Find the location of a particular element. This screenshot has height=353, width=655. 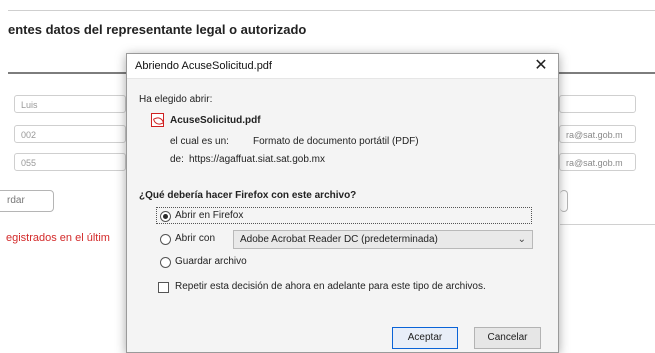

top-divider is located at coordinates (331, 10).